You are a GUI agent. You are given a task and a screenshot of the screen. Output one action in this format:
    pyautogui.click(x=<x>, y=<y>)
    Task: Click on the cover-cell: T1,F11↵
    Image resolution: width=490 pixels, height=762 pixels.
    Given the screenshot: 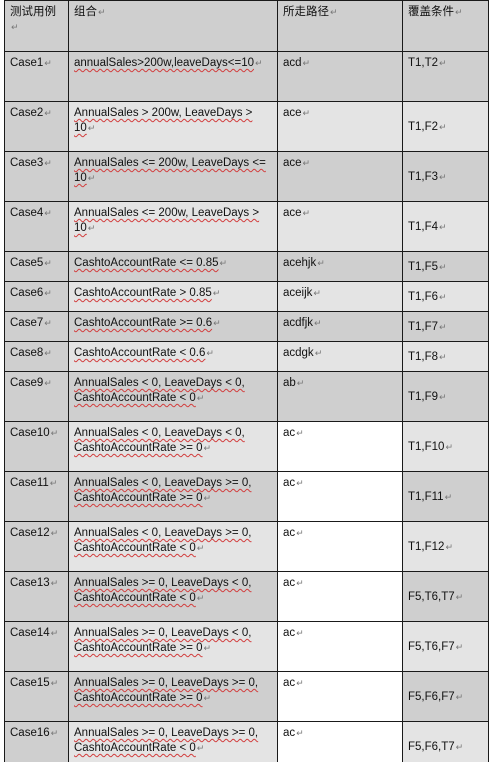 What is the action you would take?
    pyautogui.click(x=445, y=496)
    